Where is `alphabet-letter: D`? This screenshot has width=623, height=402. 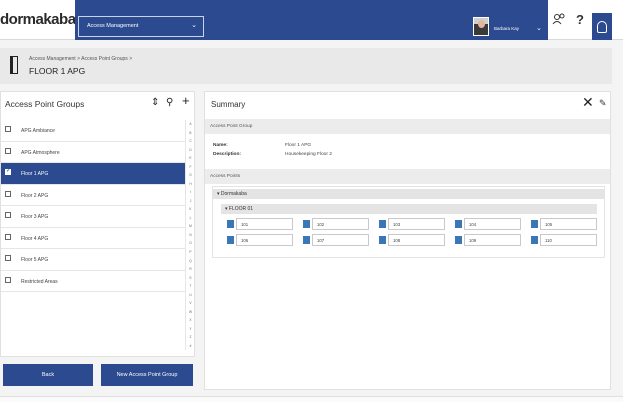 alphabet-letter: D is located at coordinates (190, 150).